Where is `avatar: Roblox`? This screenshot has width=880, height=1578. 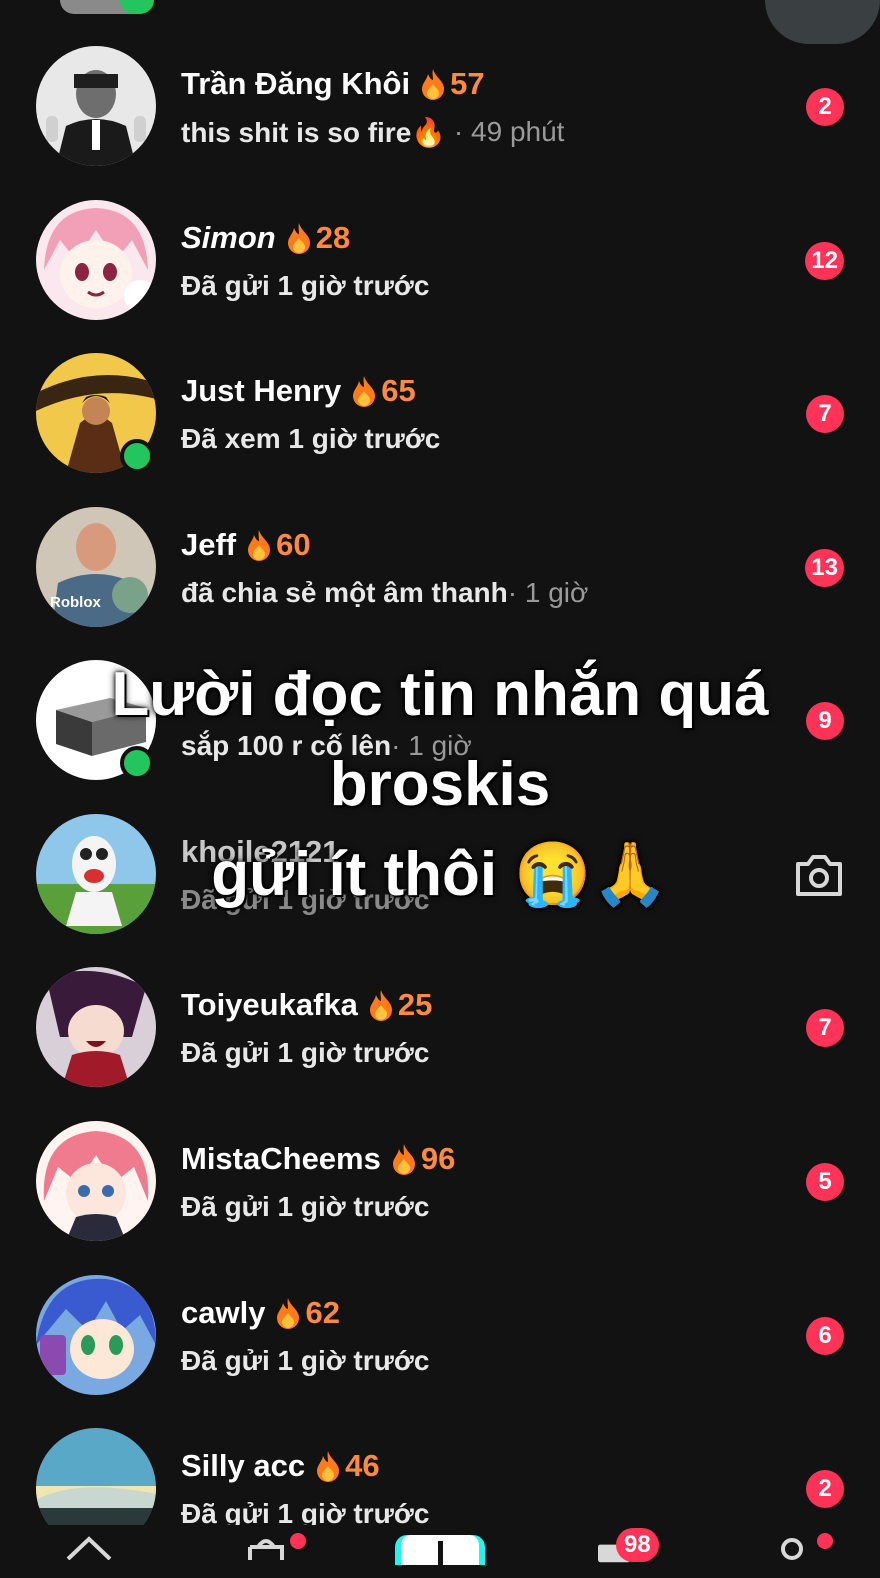
avatar: Roblox is located at coordinates (96, 567).